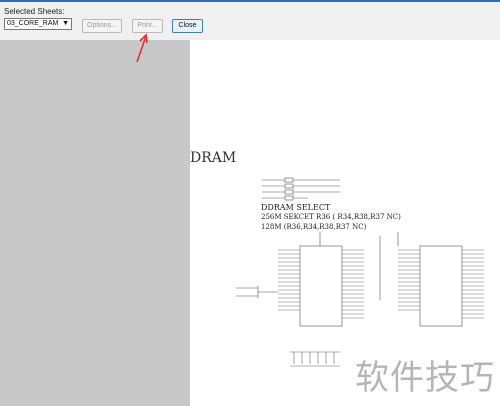 The height and width of the screenshot is (406, 500). What do you see at coordinates (425, 378) in the screenshot?
I see `watermark-text: 软件技巧` at bounding box center [425, 378].